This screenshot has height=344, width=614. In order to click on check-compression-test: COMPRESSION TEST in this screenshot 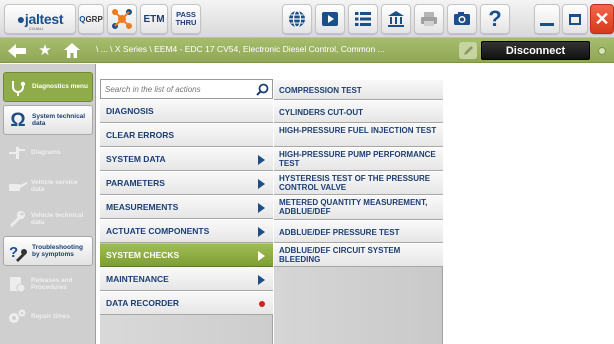, I will do `click(358, 89)`.